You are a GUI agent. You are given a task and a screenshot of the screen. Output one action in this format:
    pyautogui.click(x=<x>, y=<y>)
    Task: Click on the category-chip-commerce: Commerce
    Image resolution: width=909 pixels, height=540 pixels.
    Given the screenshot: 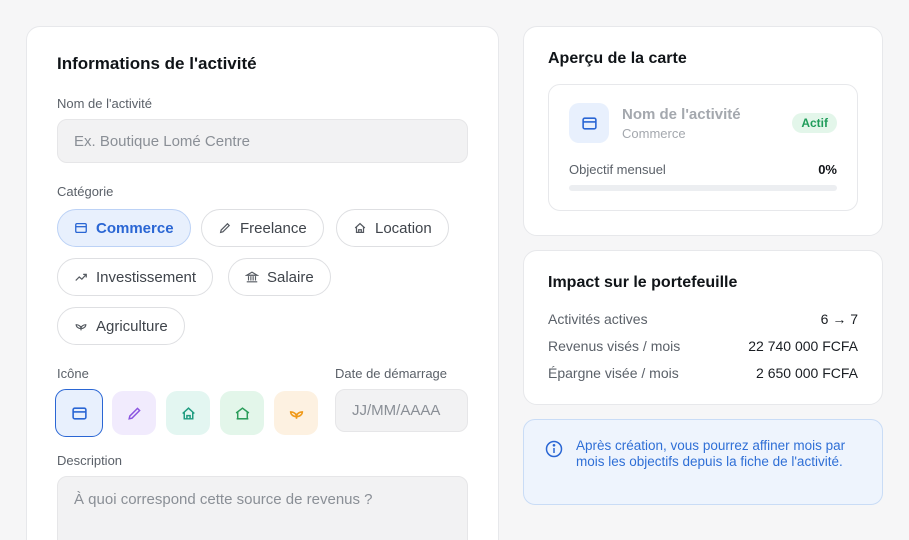 What is the action you would take?
    pyautogui.click(x=124, y=228)
    